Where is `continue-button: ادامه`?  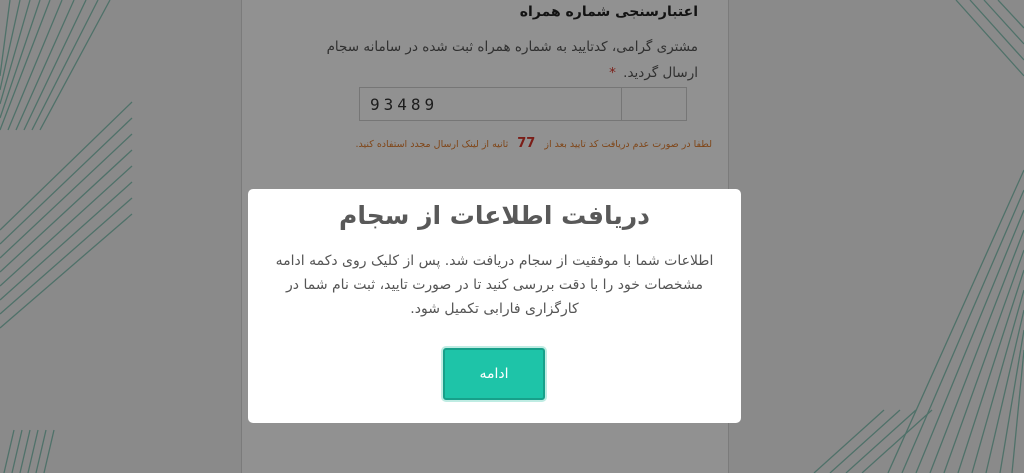 continue-button: ادامه is located at coordinates (494, 374).